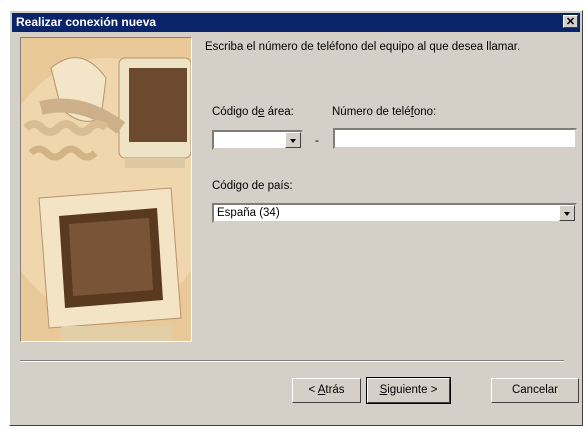  What do you see at coordinates (455, 138) in the screenshot?
I see `phone-number-input` at bounding box center [455, 138].